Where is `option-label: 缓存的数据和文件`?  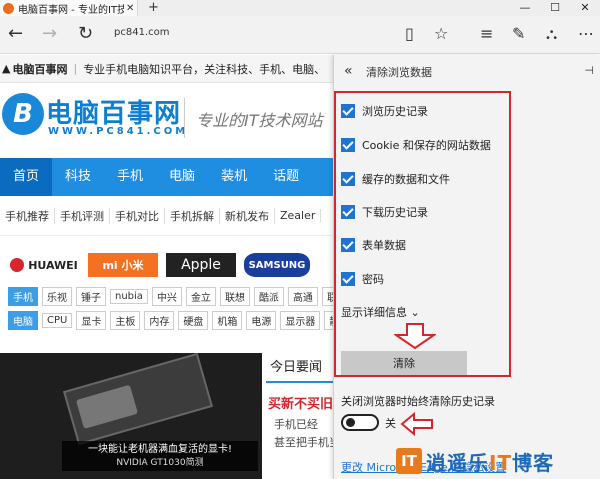
option-label: 缓存的数据和文件 is located at coordinates (406, 179).